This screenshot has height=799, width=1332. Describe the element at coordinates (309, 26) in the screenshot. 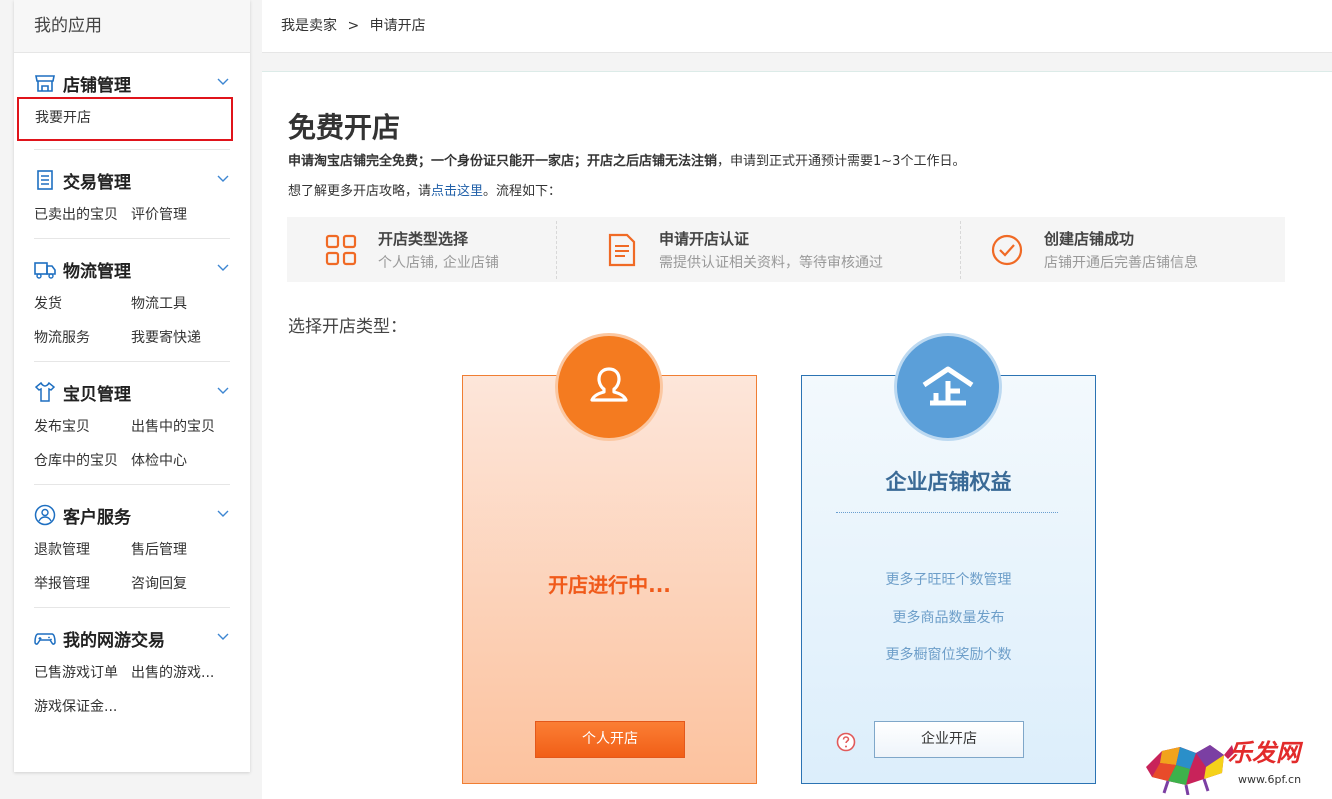

I see `breadcrumb-seller: 我是卖家` at that location.